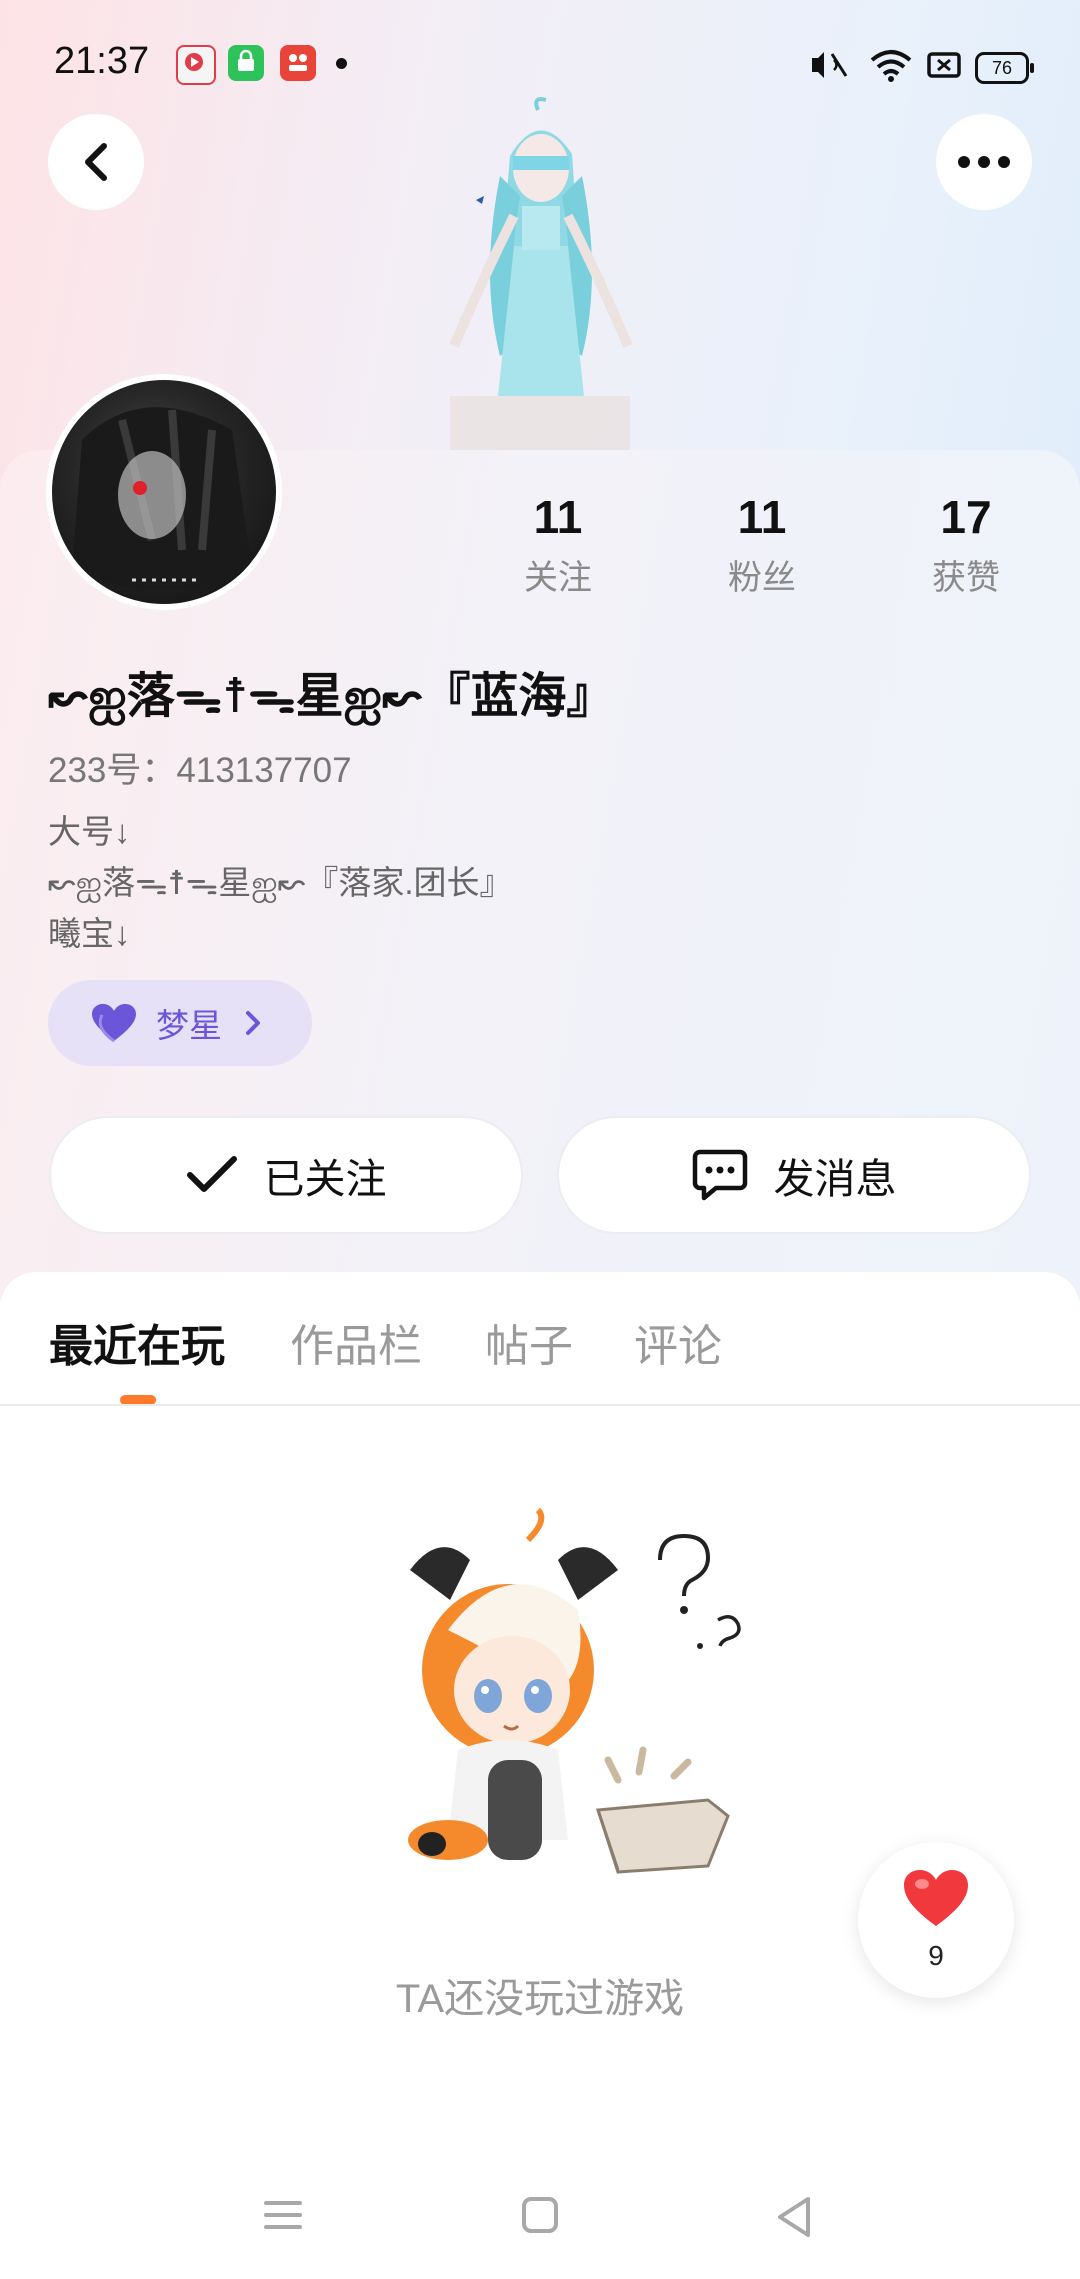  Describe the element at coordinates (529, 1342) in the screenshot. I see `tab-posts: 帖子` at that location.